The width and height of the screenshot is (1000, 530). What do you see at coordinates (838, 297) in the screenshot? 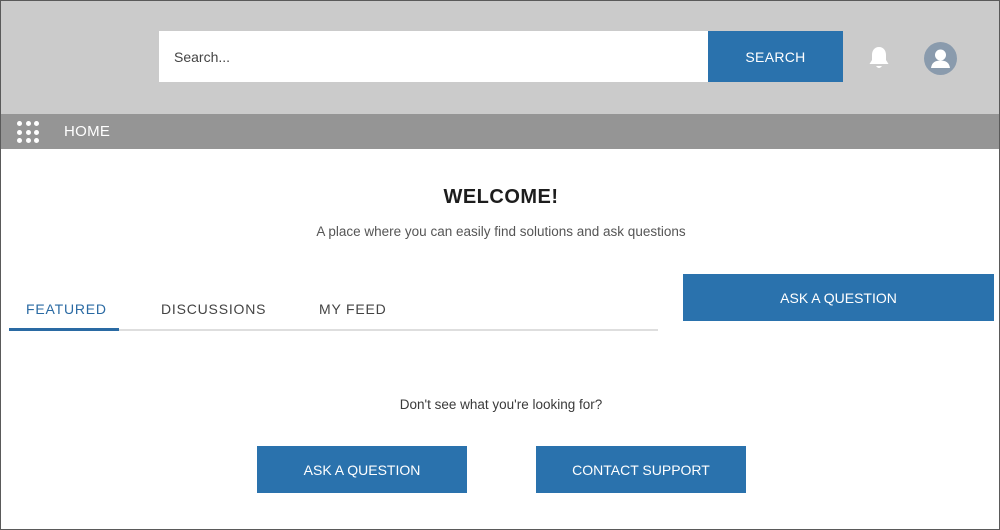
I see `ask-question-button-top: ASK A QUESTION` at bounding box center [838, 297].